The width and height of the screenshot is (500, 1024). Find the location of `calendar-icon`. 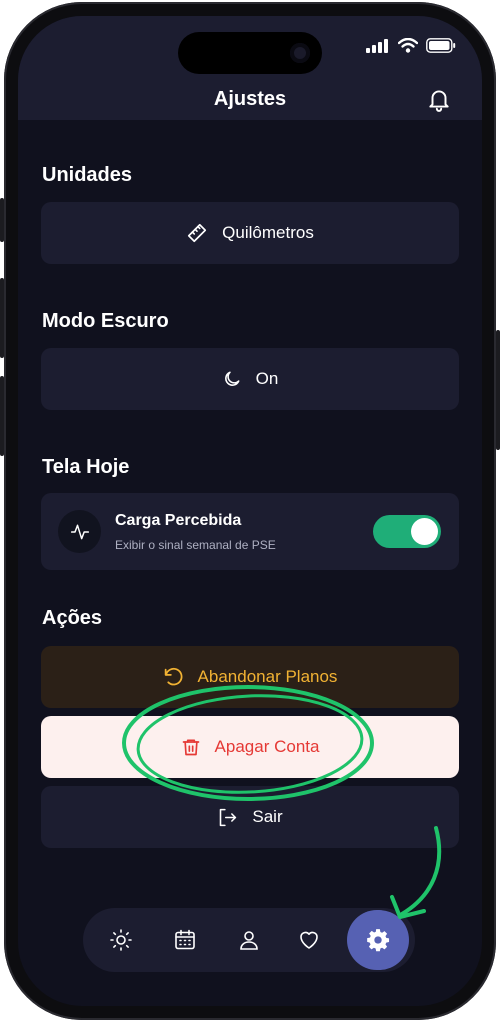

calendar-icon is located at coordinates (185, 939).